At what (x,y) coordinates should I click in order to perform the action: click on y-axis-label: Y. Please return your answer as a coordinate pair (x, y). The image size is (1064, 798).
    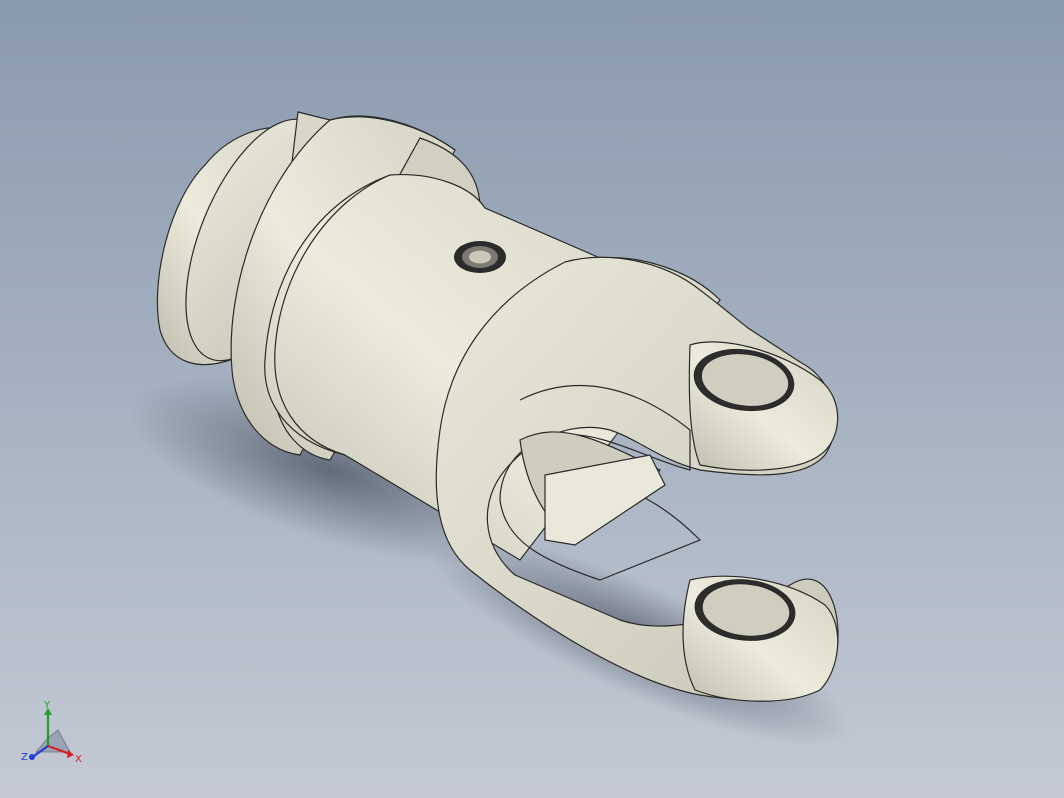
    Looking at the image, I should click on (47, 705).